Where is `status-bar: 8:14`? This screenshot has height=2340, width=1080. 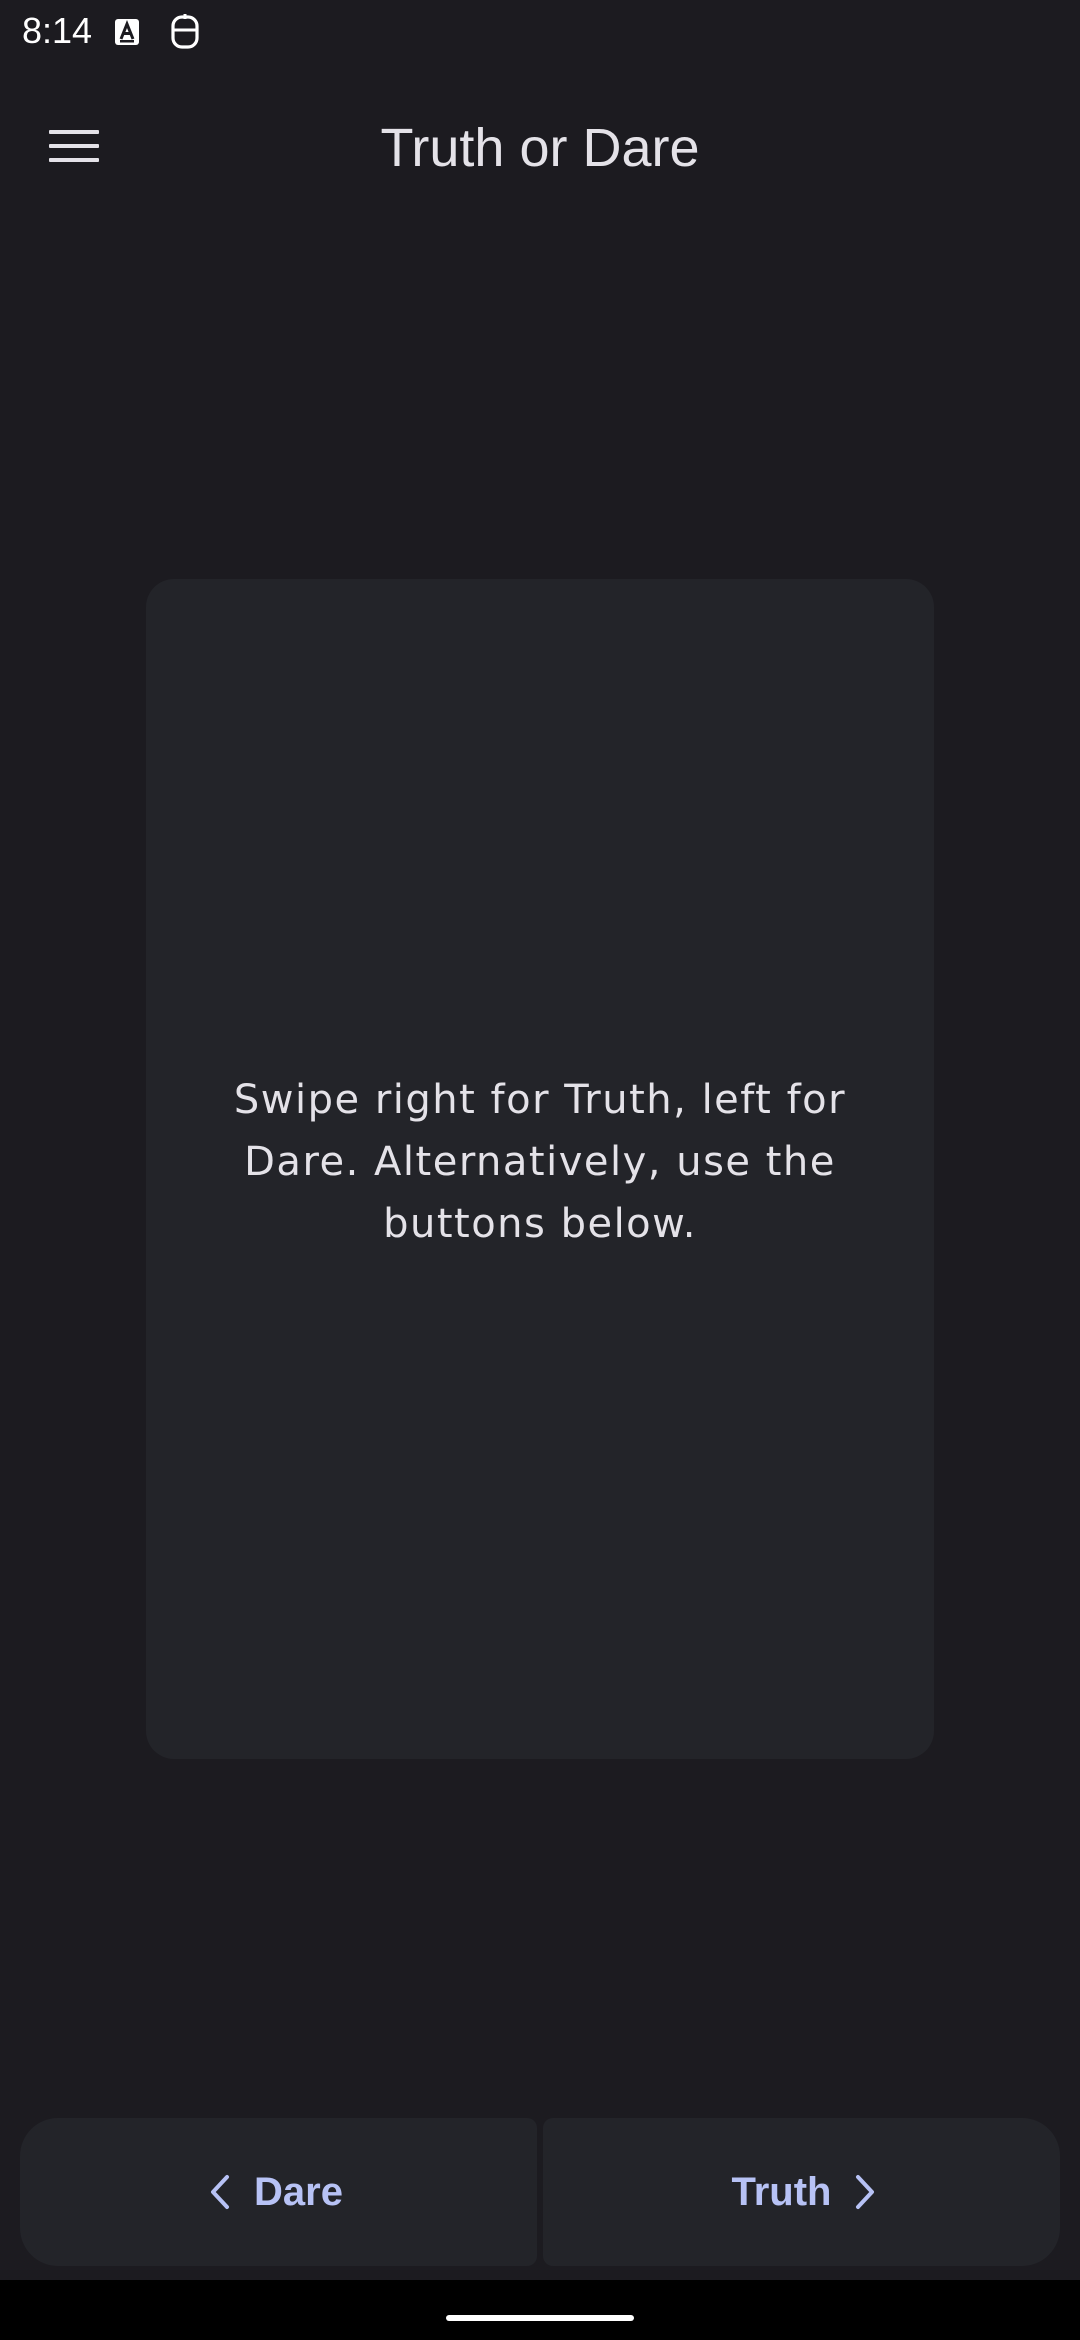
status-bar: 8:14 is located at coordinates (540, 32).